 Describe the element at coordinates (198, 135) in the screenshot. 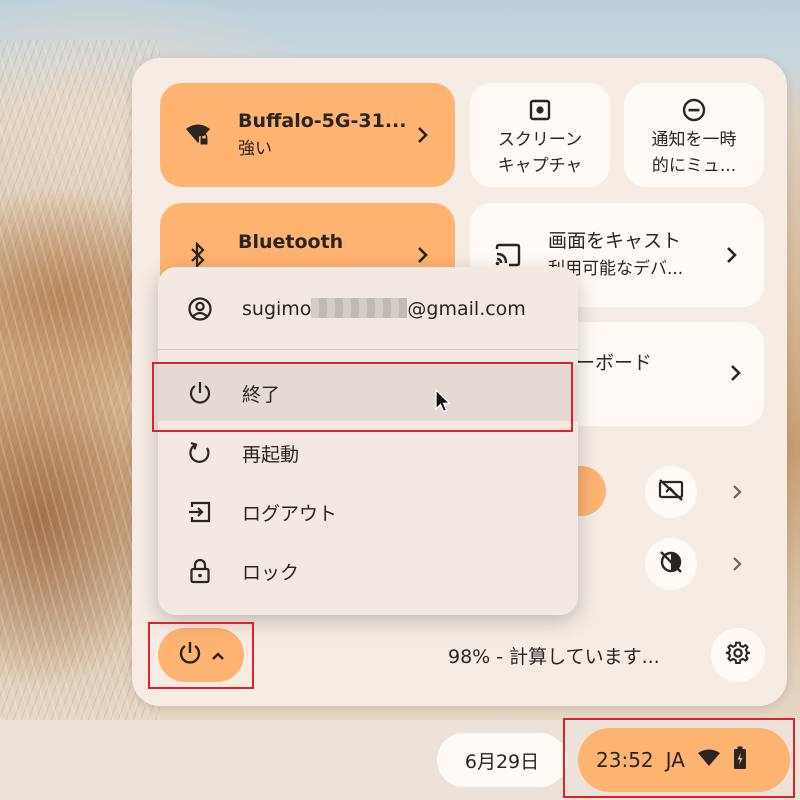

I see `wifi-locked-icon` at that location.